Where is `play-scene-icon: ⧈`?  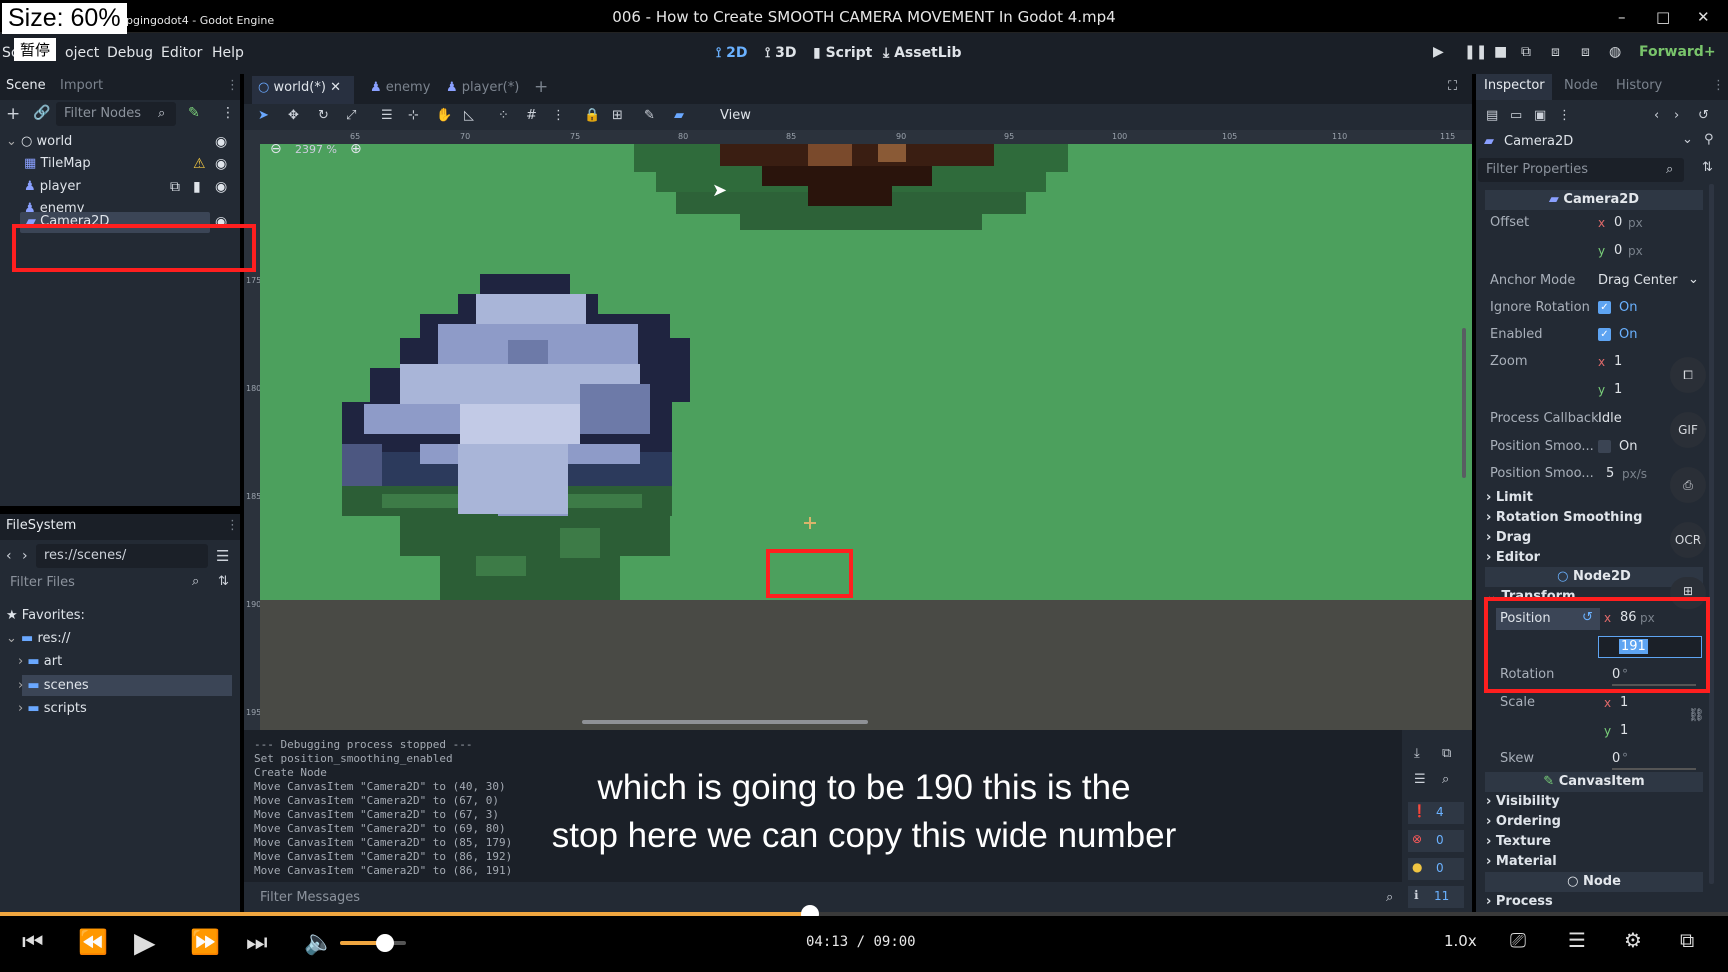 play-scene-icon: ⧈ is located at coordinates (1555, 52).